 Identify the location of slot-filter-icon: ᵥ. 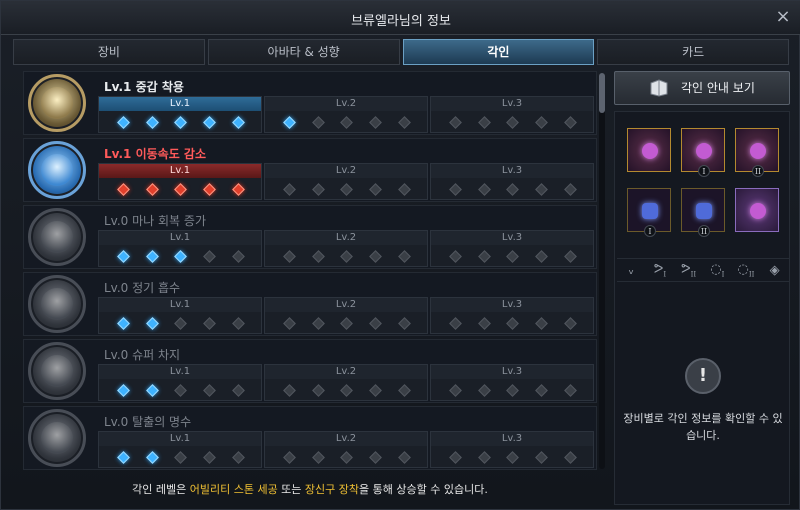
(631, 270).